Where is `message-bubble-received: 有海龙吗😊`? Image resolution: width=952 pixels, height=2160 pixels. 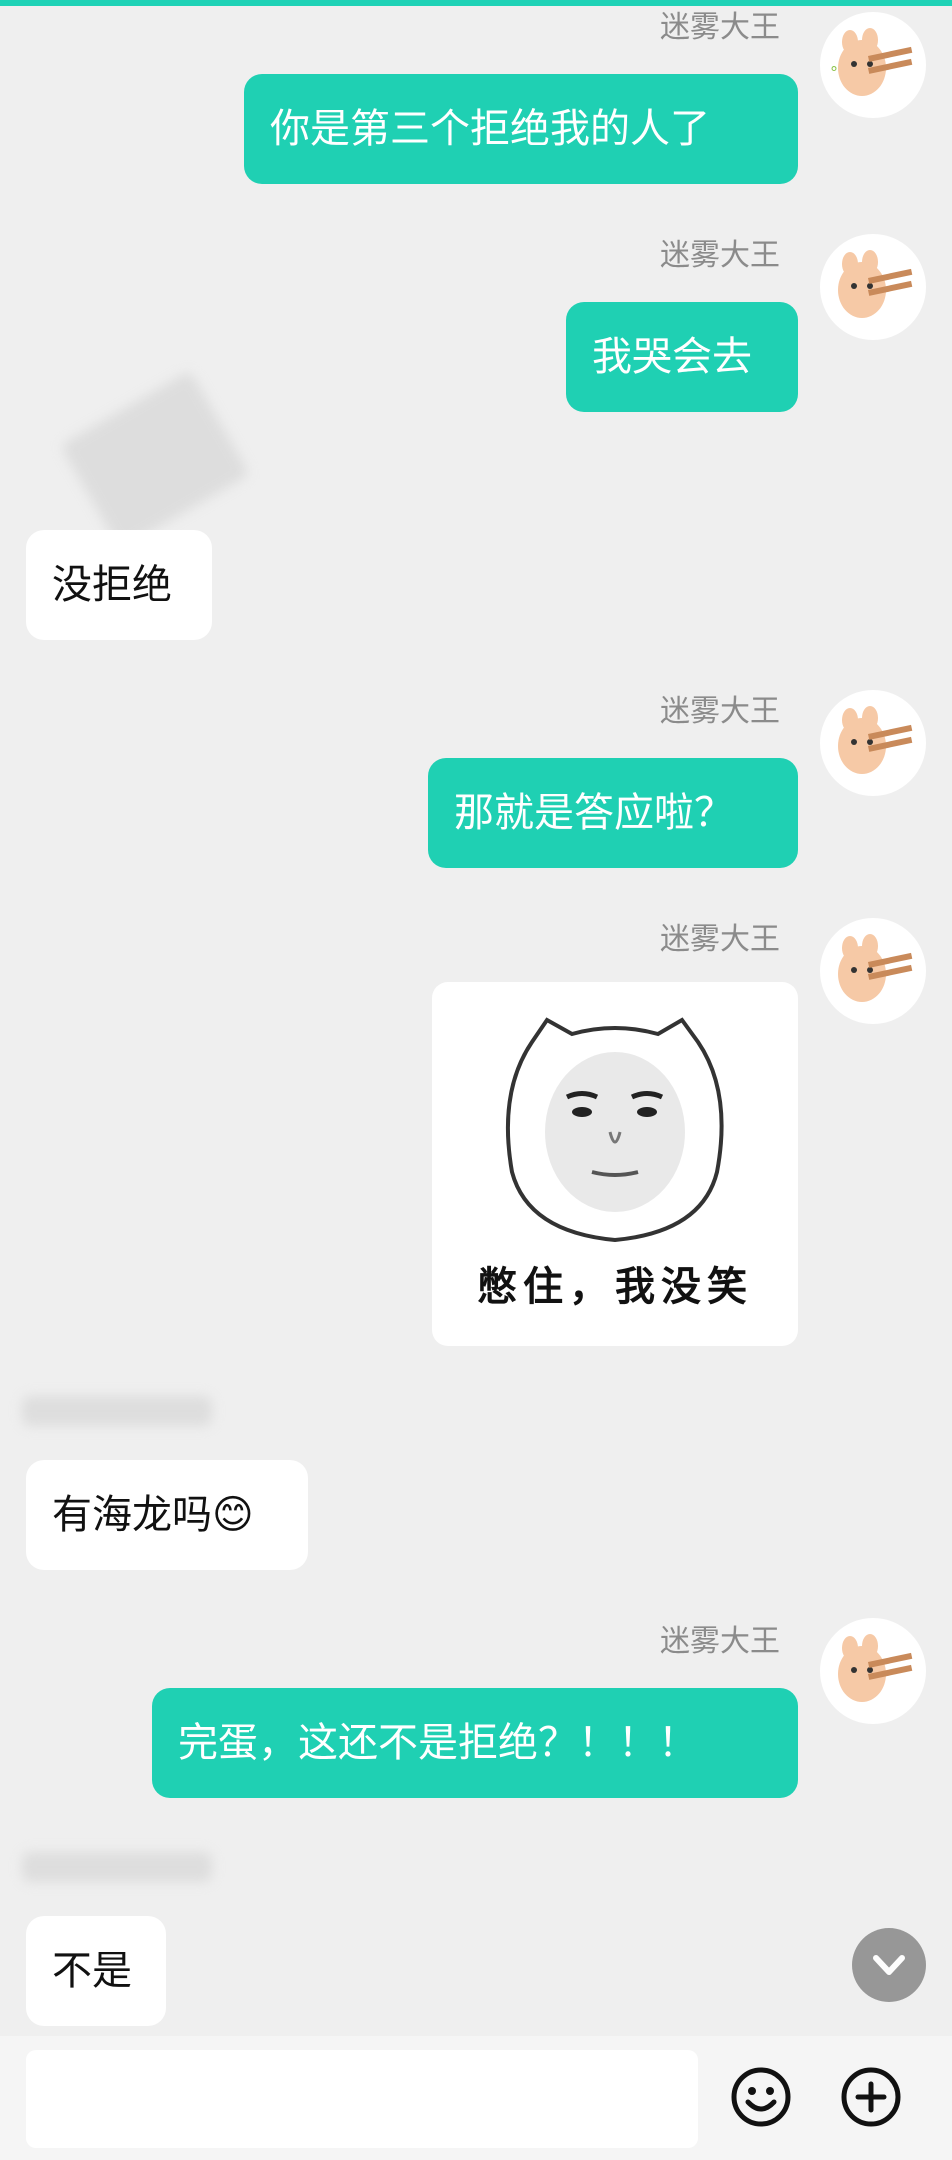 message-bubble-received: 有海龙吗😊 is located at coordinates (167, 1515).